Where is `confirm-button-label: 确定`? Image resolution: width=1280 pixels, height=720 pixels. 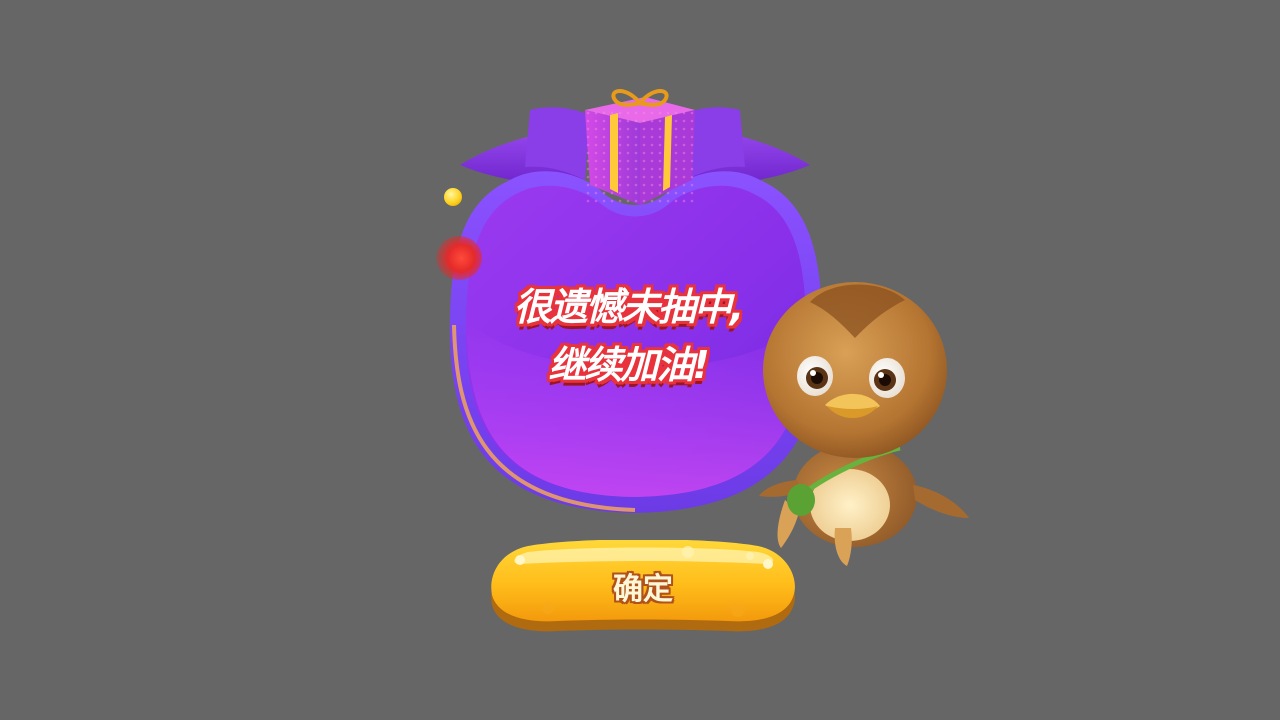
confirm-button-label: 确定 is located at coordinates (643, 589).